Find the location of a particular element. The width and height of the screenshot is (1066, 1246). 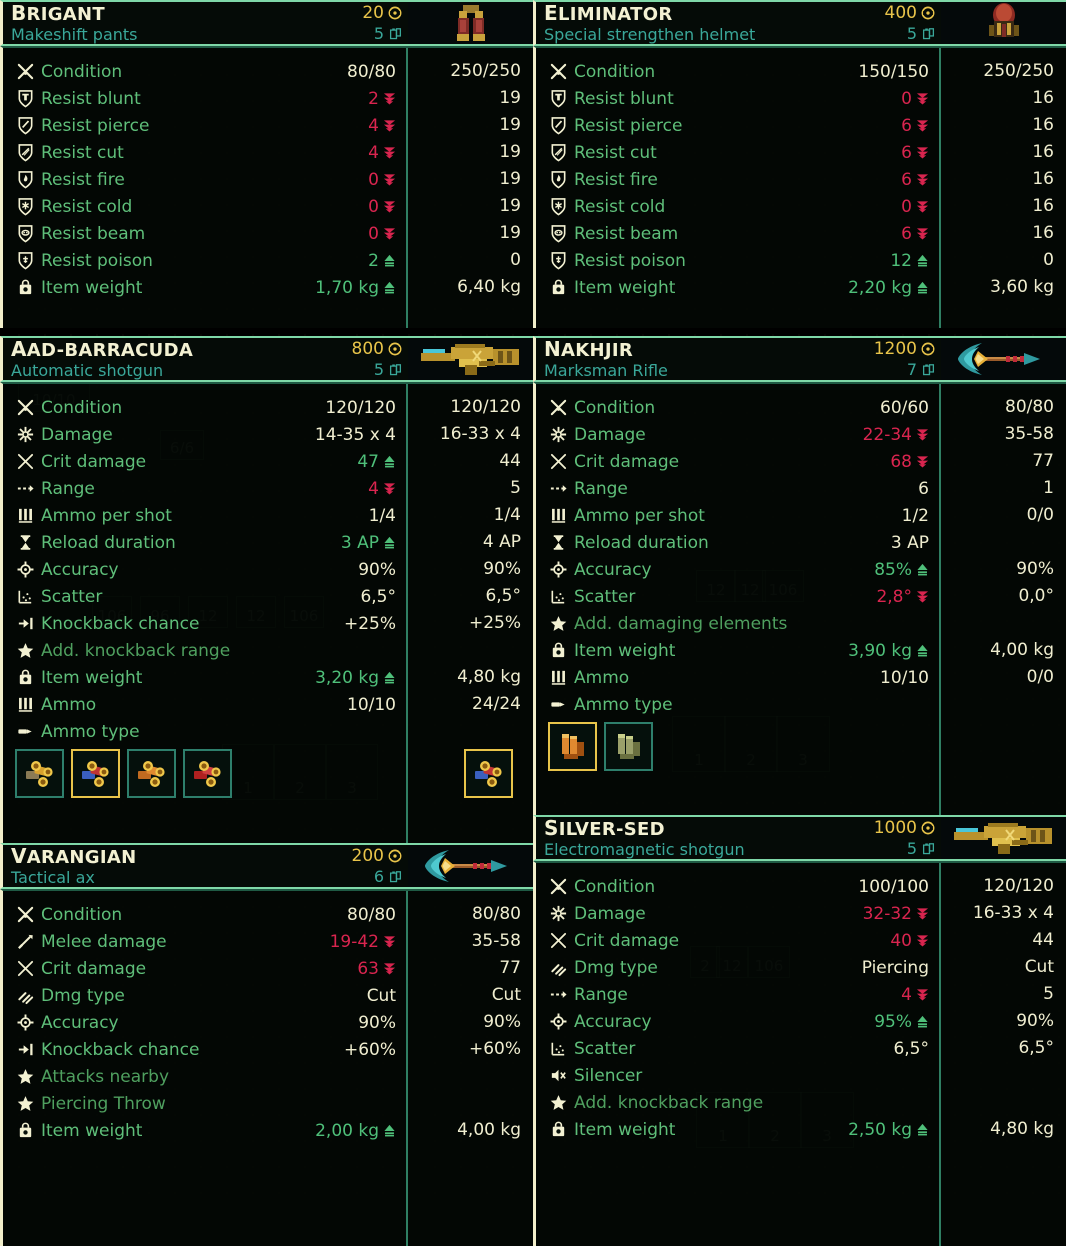

stat-row: Condition 100/100 is located at coordinates (737, 886).